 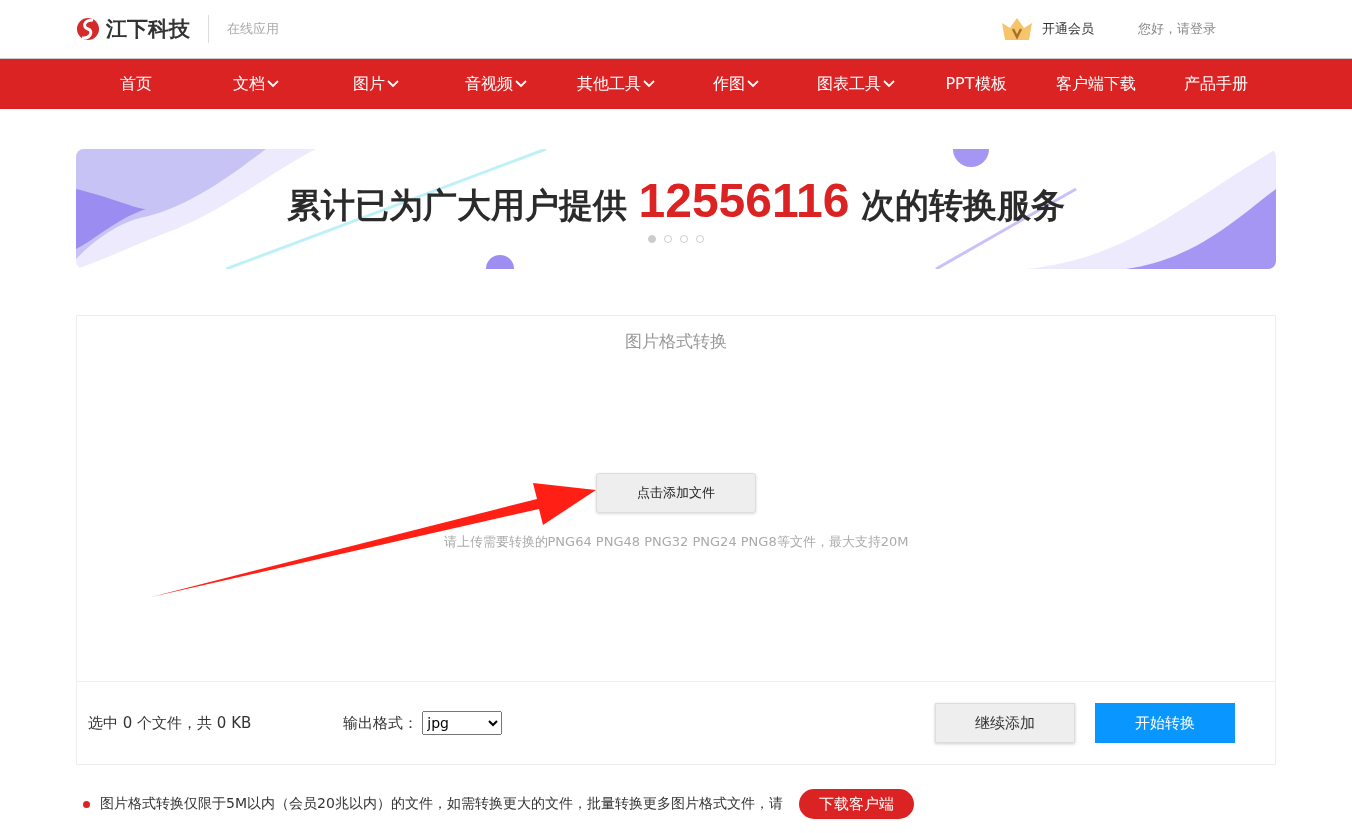 I want to click on nav-item: 客户端下载, so click(x=1096, y=84).